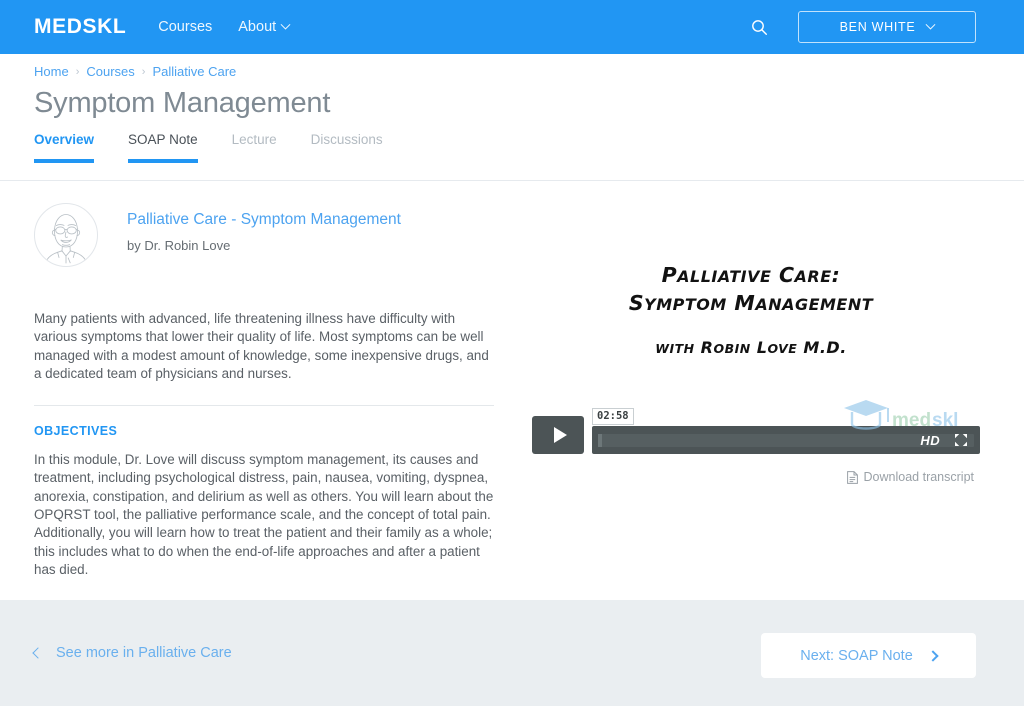 Image resolution: width=1024 pixels, height=706 pixels. I want to click on primary-nav-links: Courses About, so click(236, 27).